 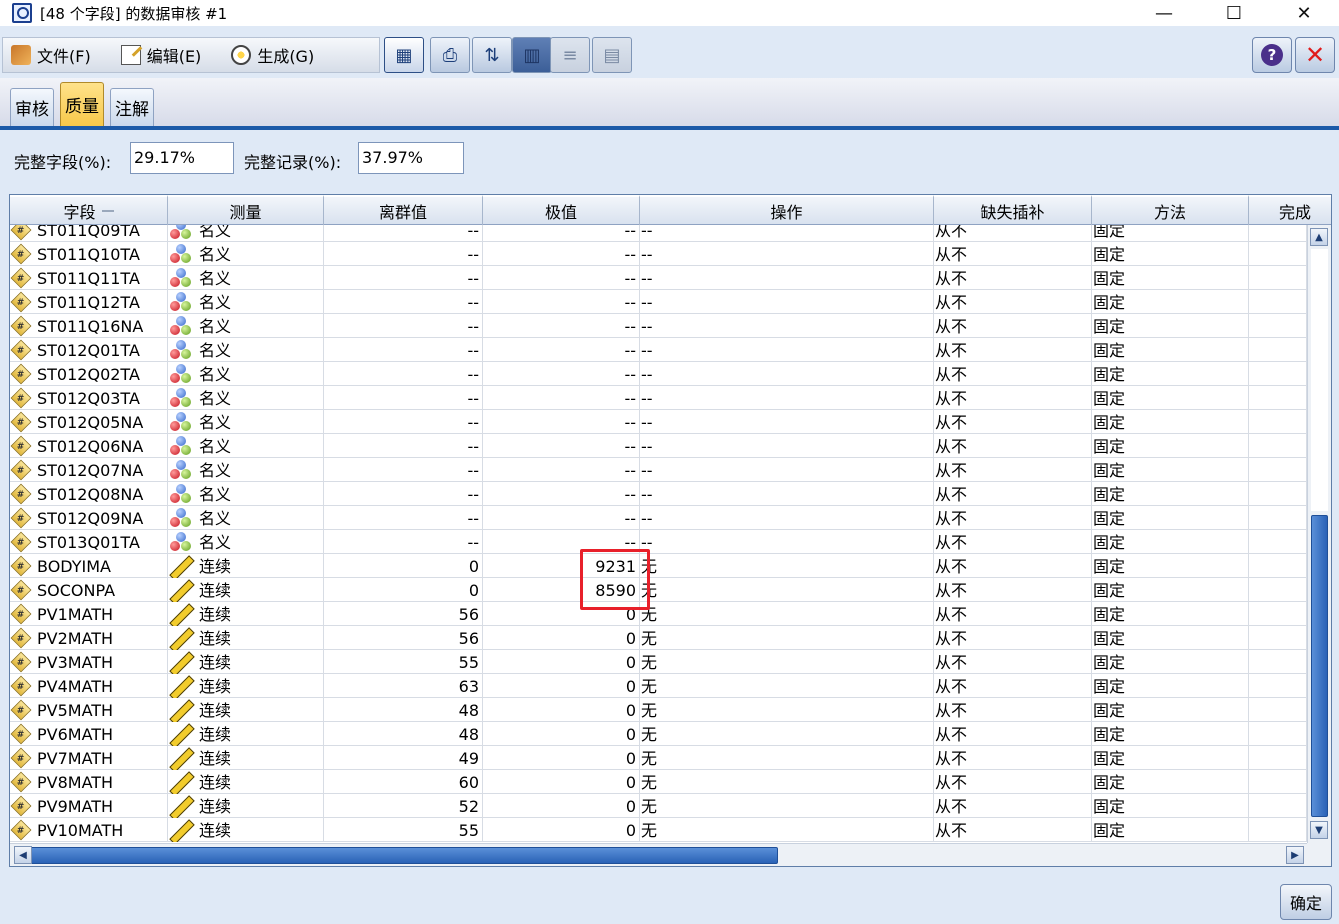 What do you see at coordinates (561, 210) in the screenshot?
I see `column-header-extremes: 极值` at bounding box center [561, 210].